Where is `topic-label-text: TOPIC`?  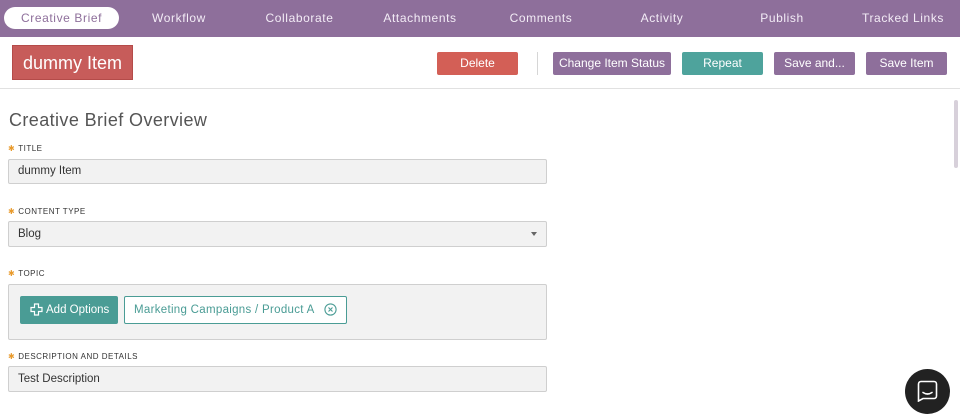
topic-label-text: TOPIC is located at coordinates (32, 273).